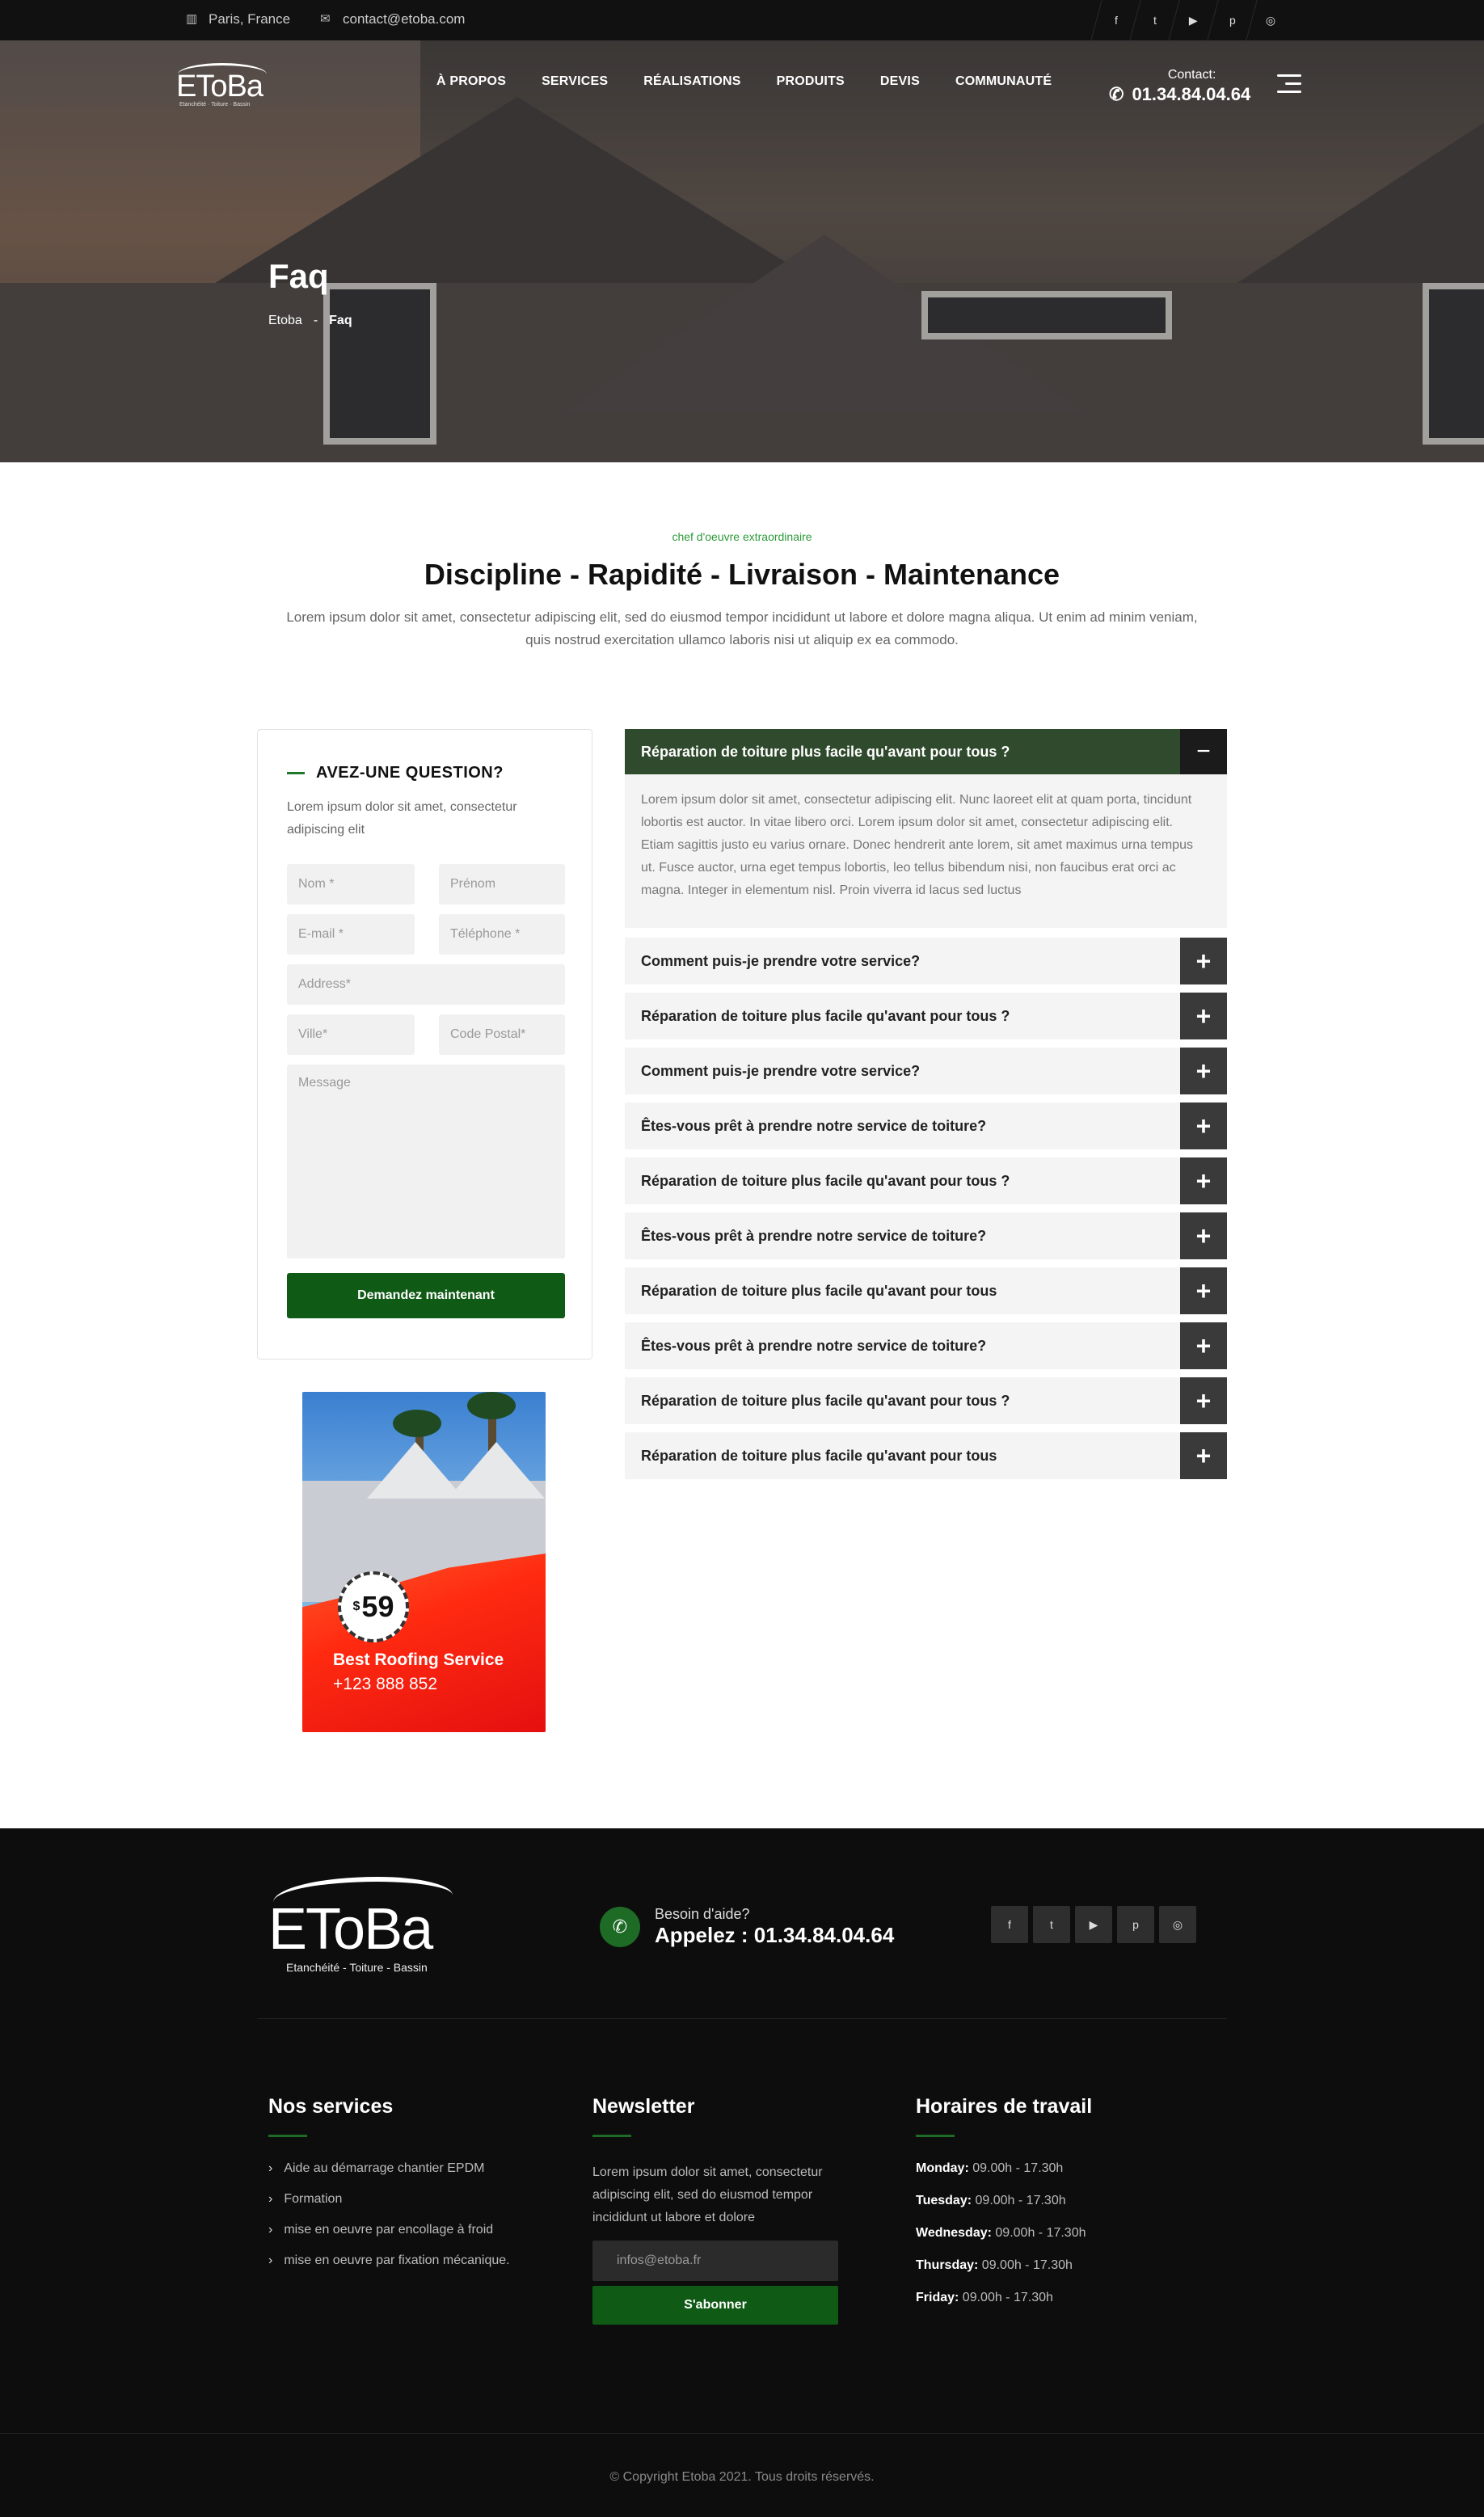 This screenshot has height=2517, width=1484. I want to click on nom-field: Nom *, so click(351, 884).